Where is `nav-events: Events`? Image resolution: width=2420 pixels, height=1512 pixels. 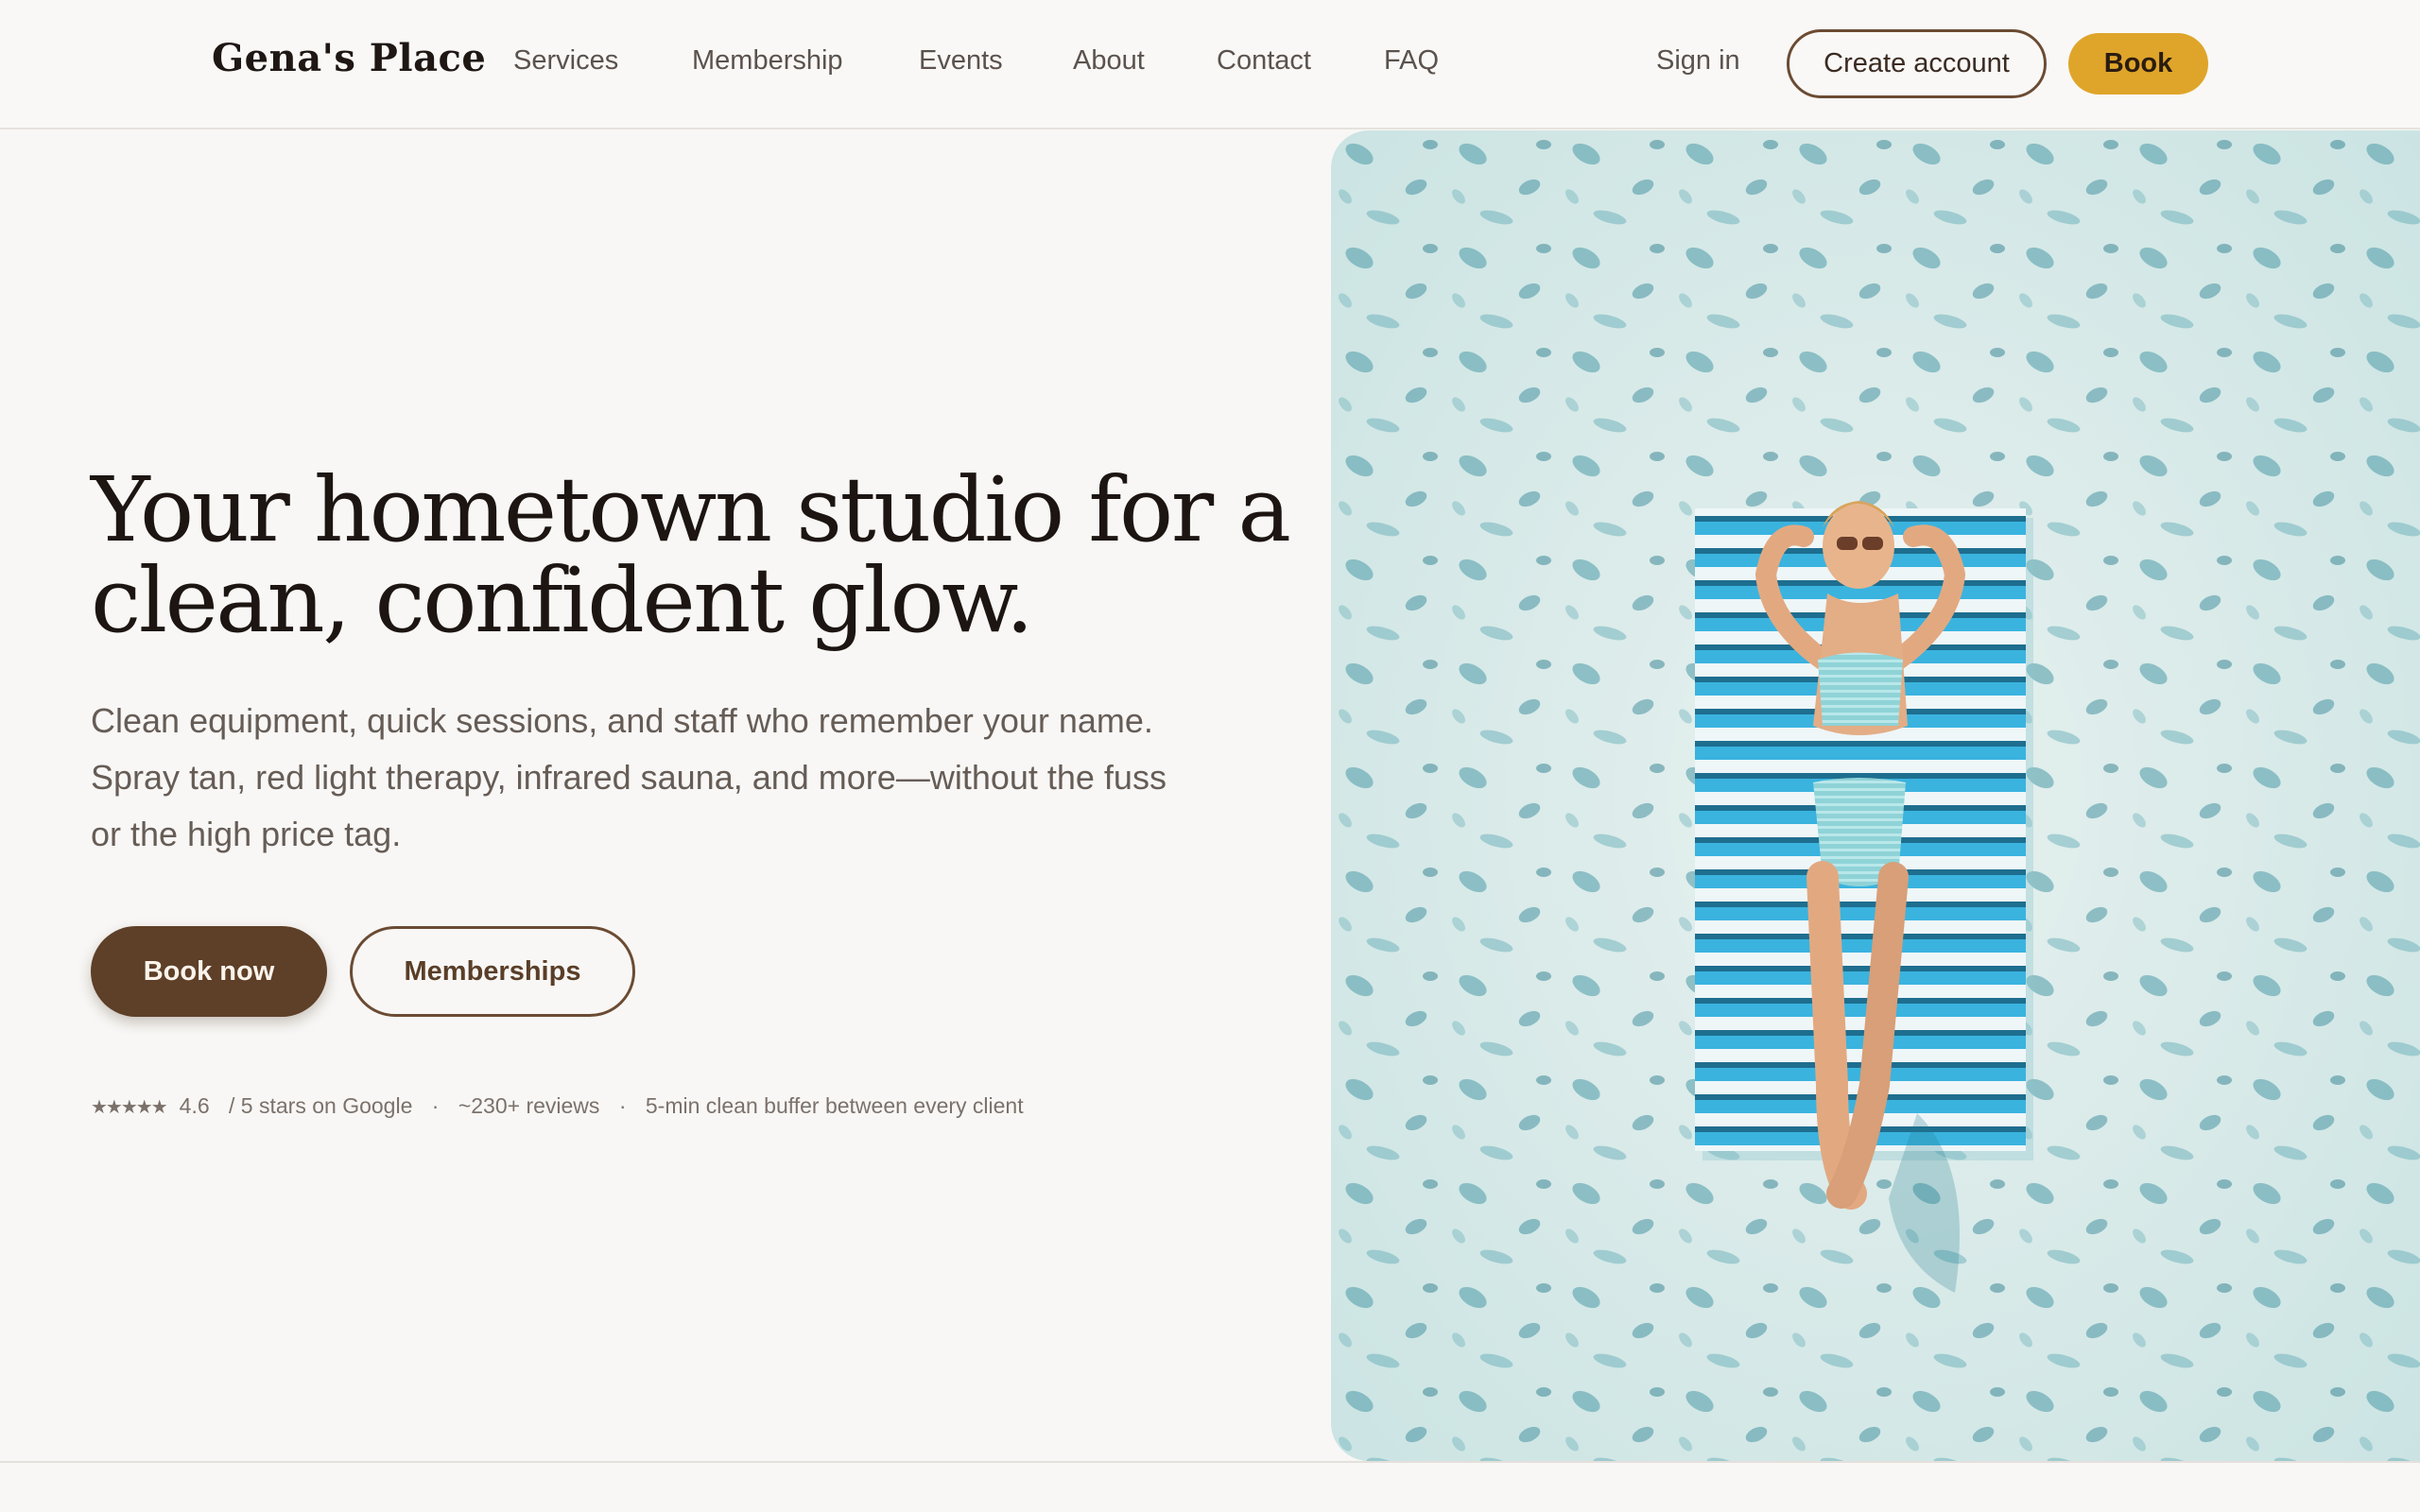
nav-events: Events is located at coordinates (961, 61).